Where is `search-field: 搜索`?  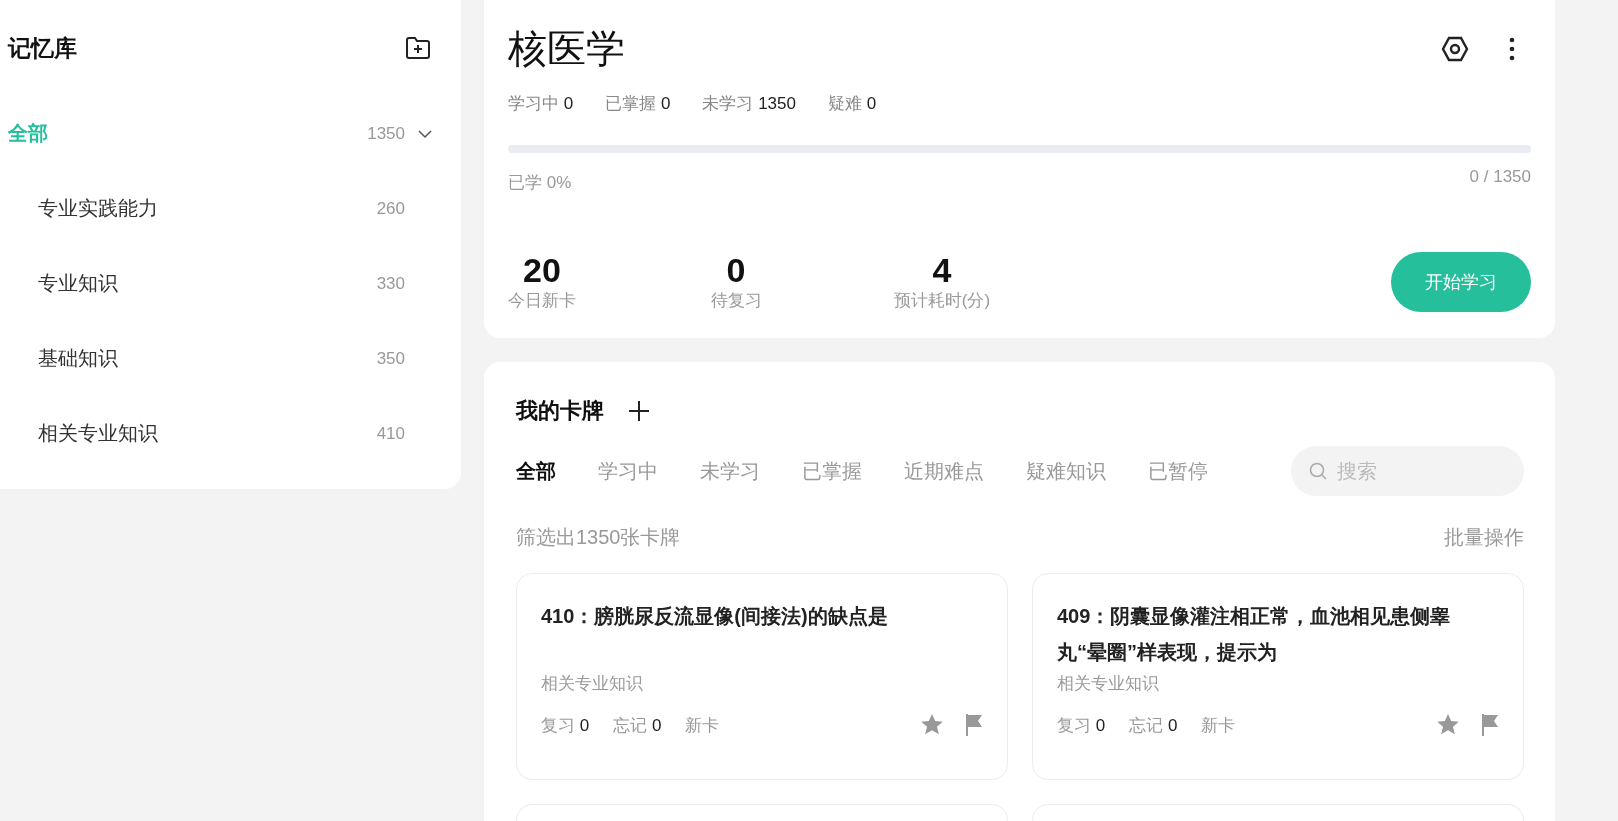 search-field: 搜索 is located at coordinates (1407, 471).